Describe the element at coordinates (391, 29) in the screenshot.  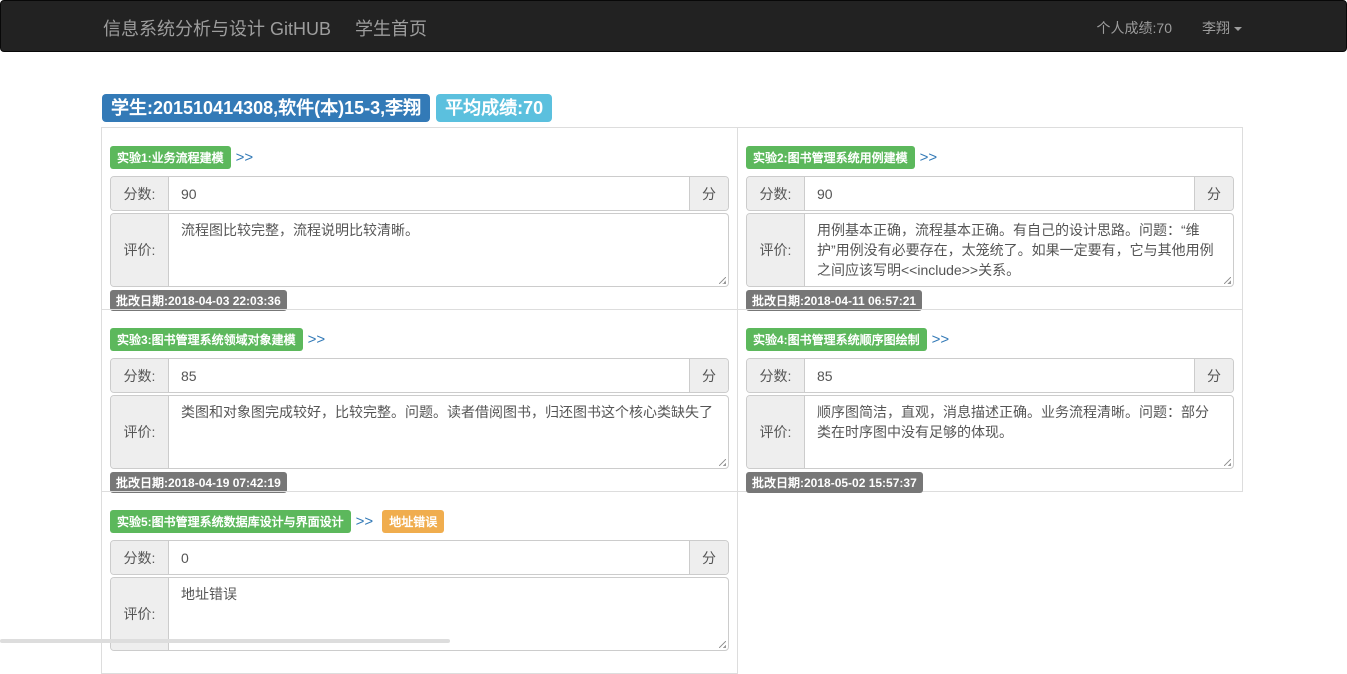
I see `nav-home-link: 学生首页` at that location.